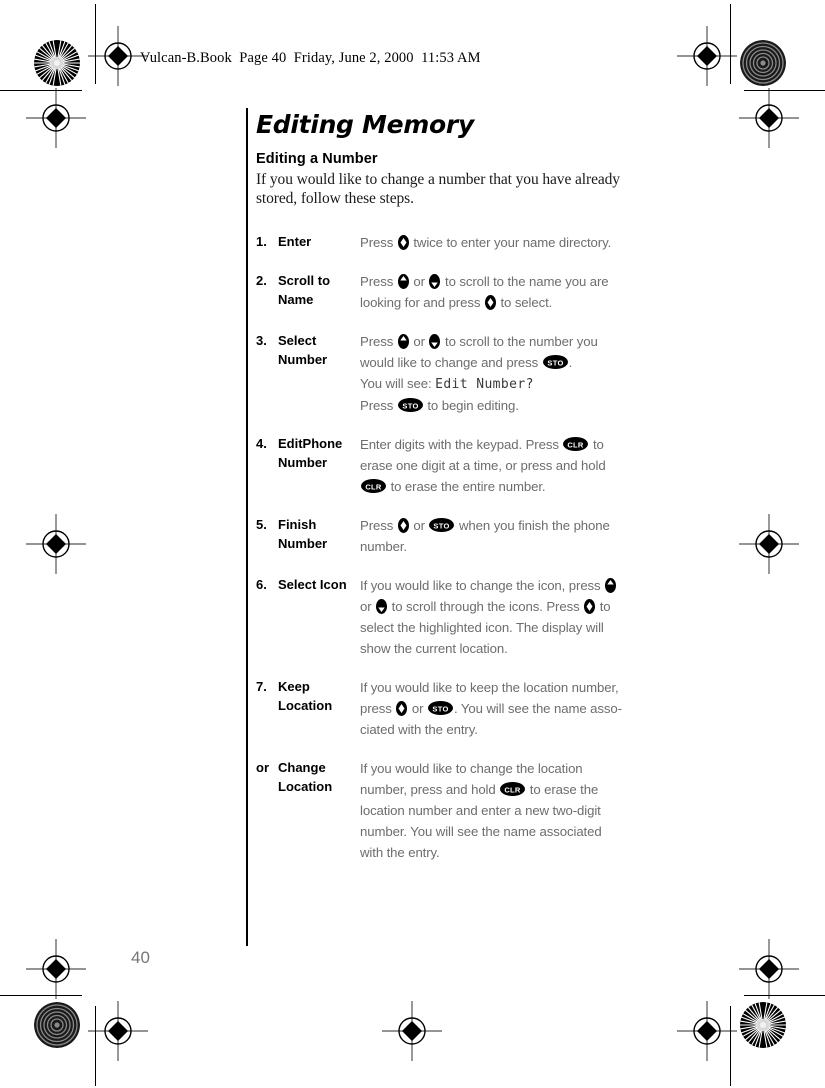  I want to click on step-description-line: number. You will see the name associated, so click(481, 831).